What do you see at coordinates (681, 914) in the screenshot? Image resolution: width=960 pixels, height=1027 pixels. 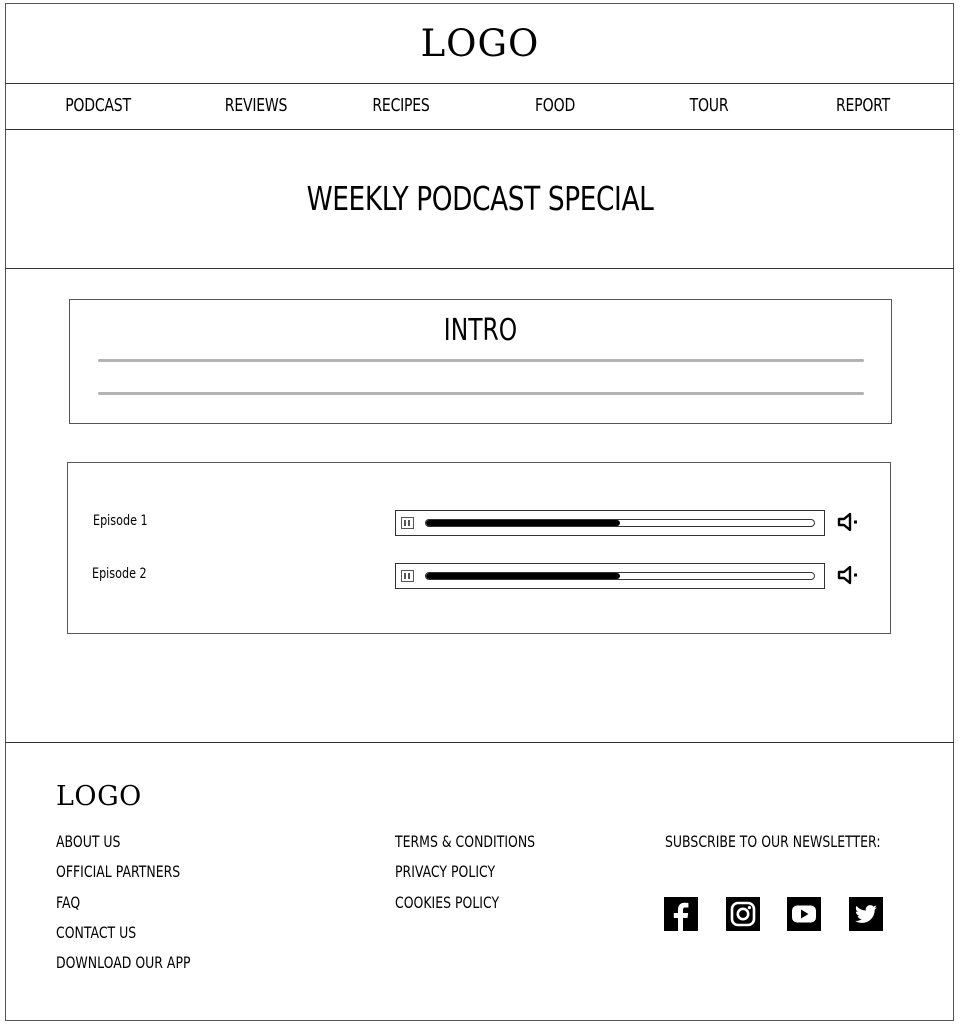 I see `facebook-icon` at bounding box center [681, 914].